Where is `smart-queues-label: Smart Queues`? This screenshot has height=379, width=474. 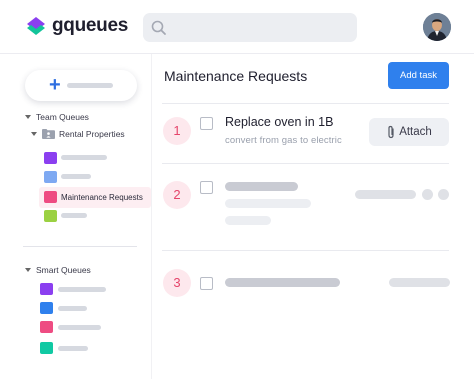 smart-queues-label: Smart Queues is located at coordinates (63, 270).